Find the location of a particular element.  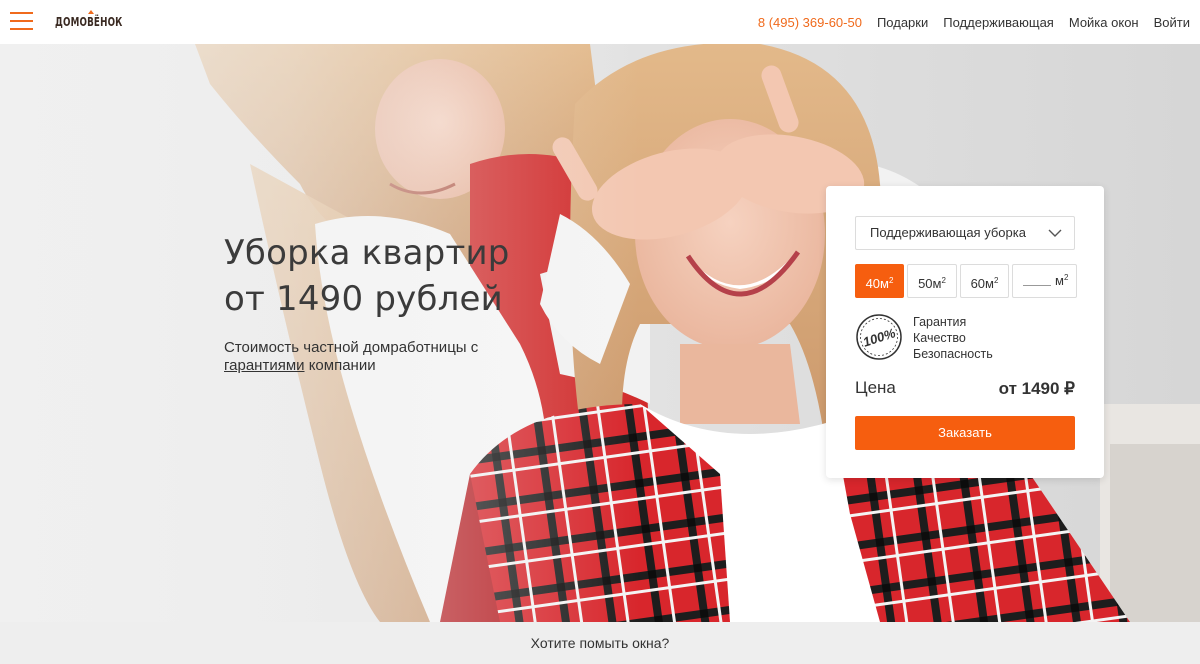

phone-link: 8 (495) 369-60-50 is located at coordinates (810, 22).